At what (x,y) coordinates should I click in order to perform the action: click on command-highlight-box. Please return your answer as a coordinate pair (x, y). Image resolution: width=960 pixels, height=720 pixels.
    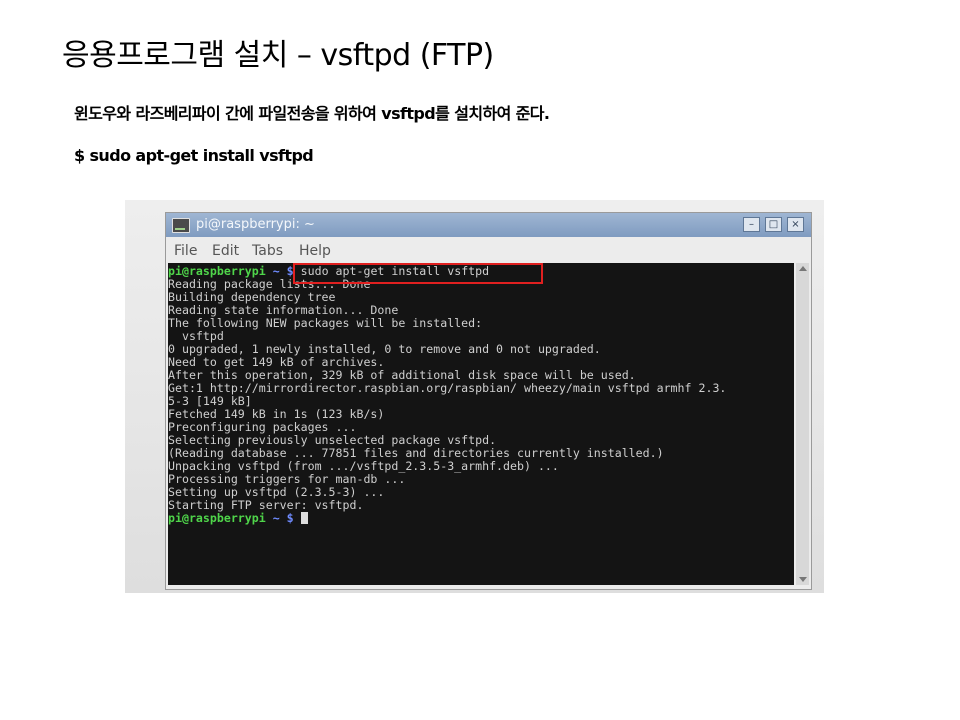
    Looking at the image, I should click on (418, 273).